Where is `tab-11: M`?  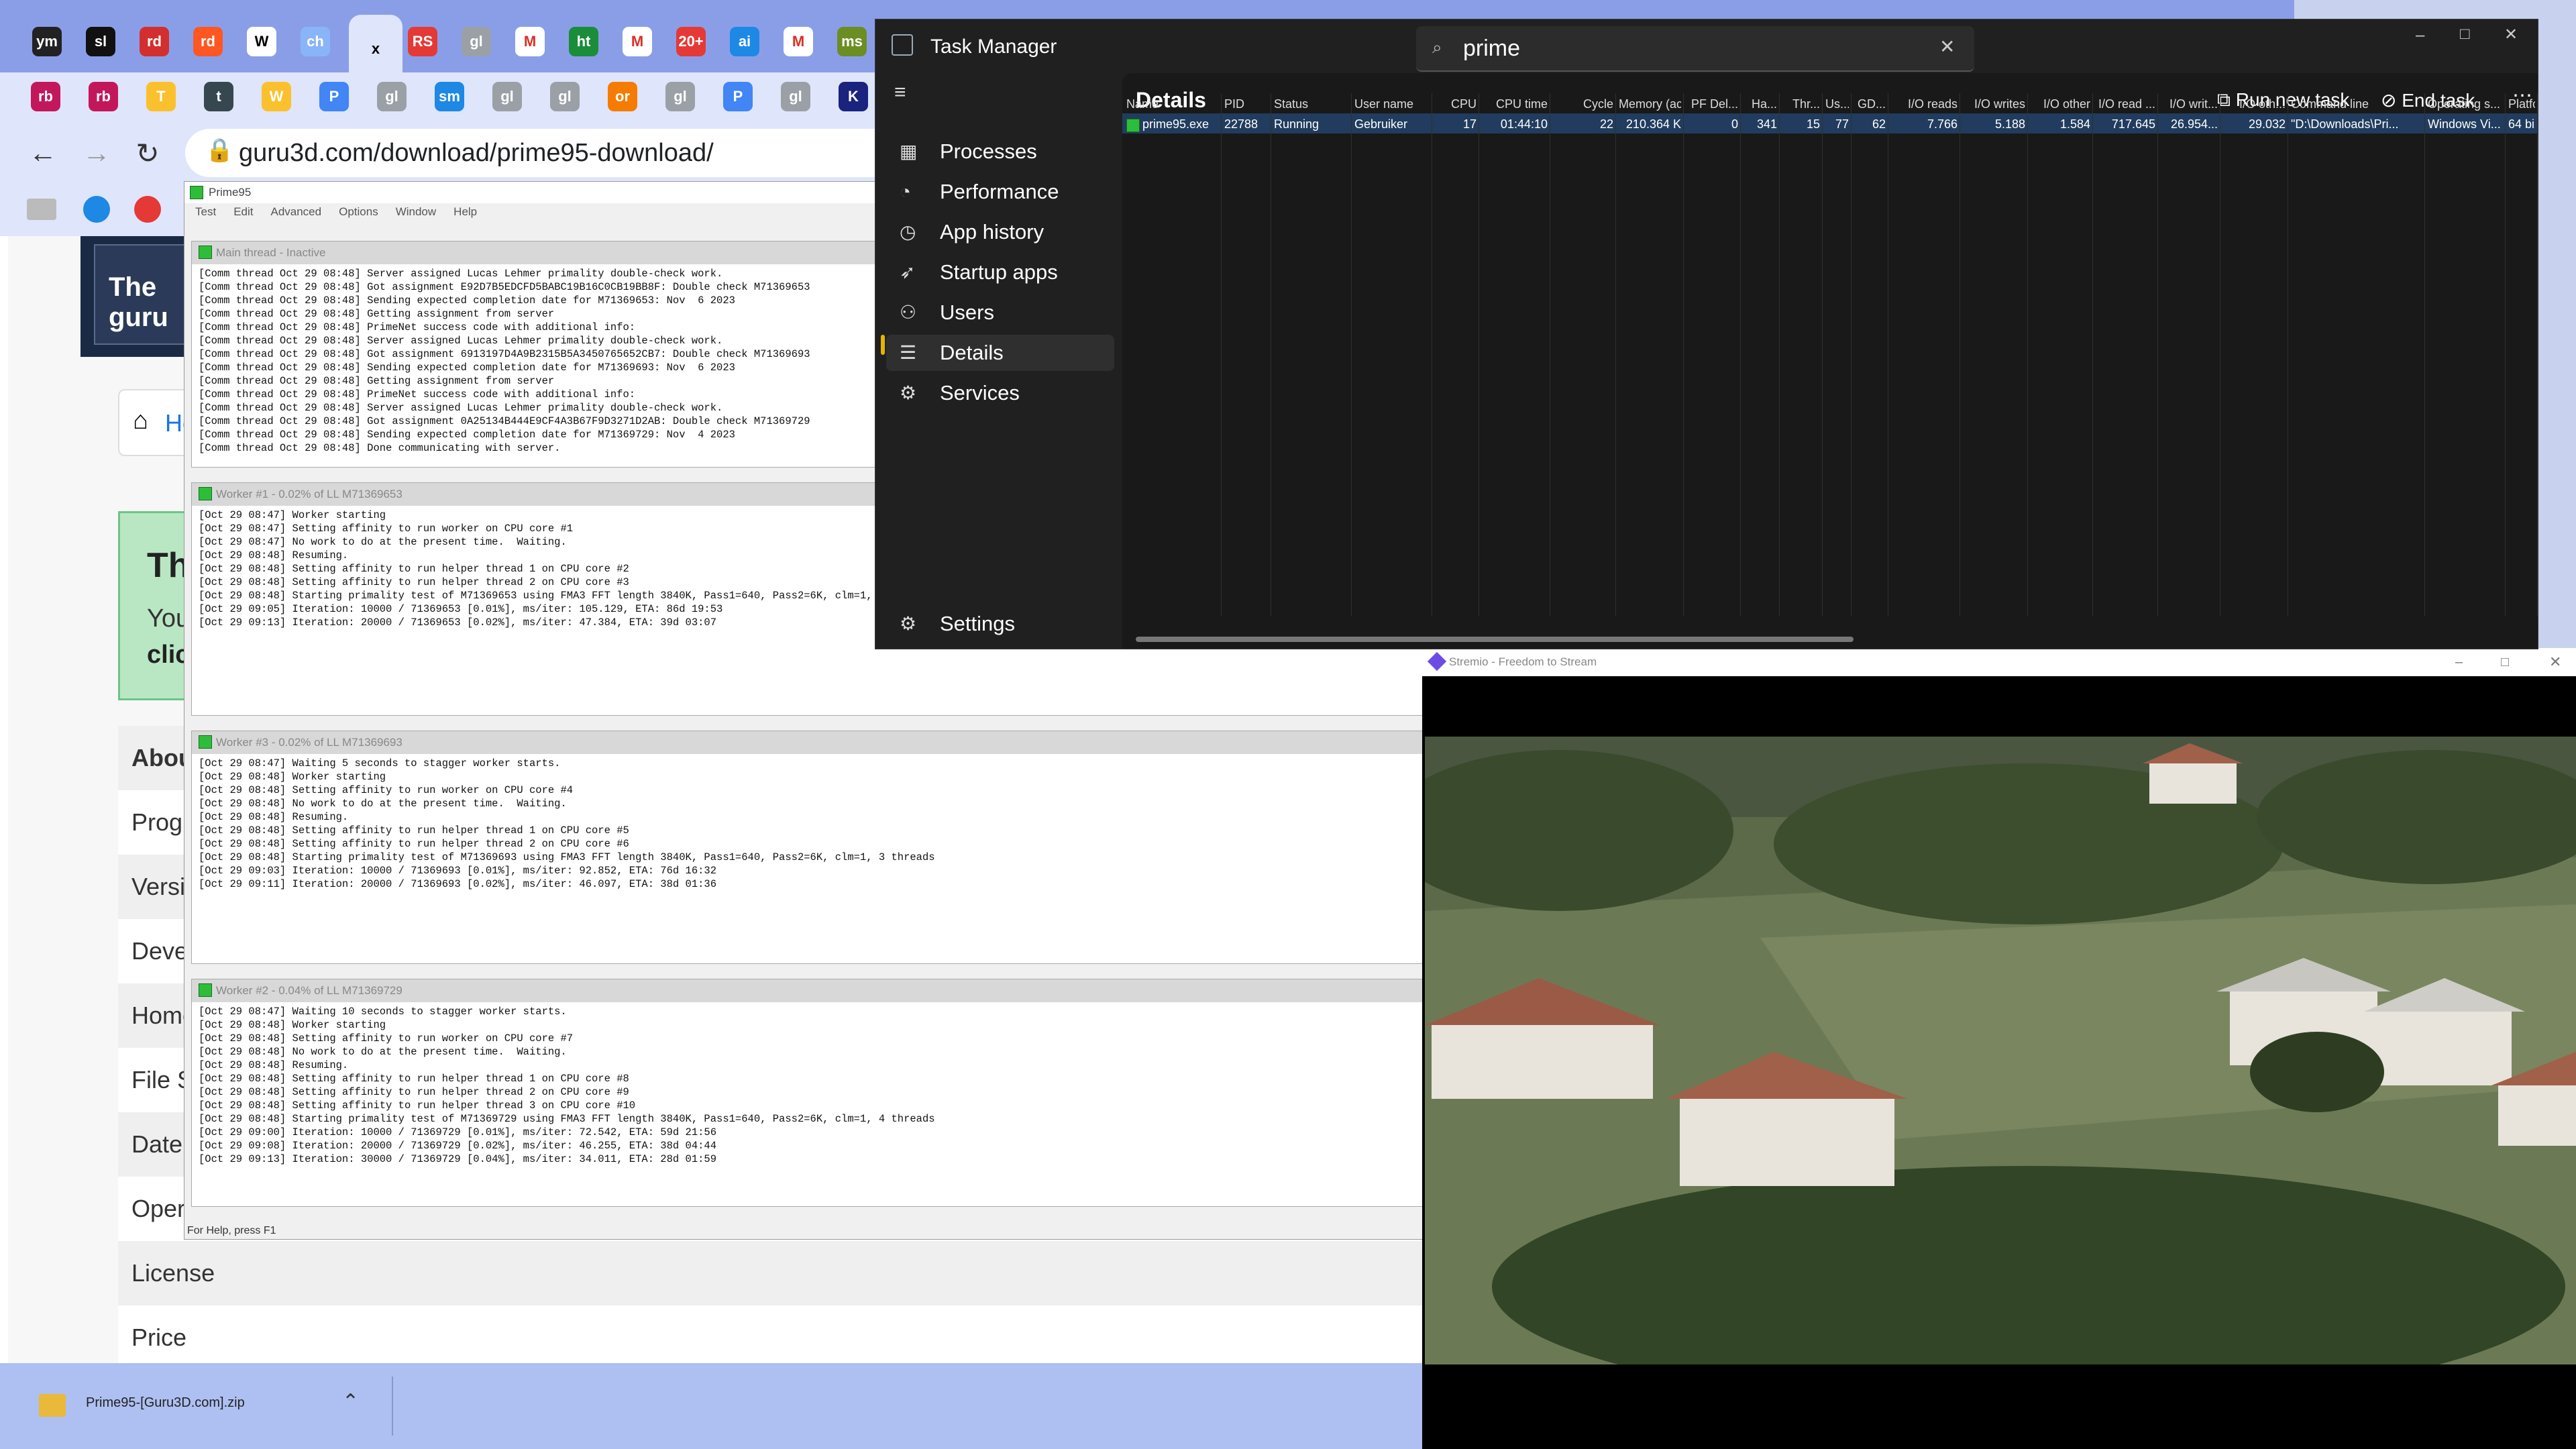 tab-11: M is located at coordinates (637, 41).